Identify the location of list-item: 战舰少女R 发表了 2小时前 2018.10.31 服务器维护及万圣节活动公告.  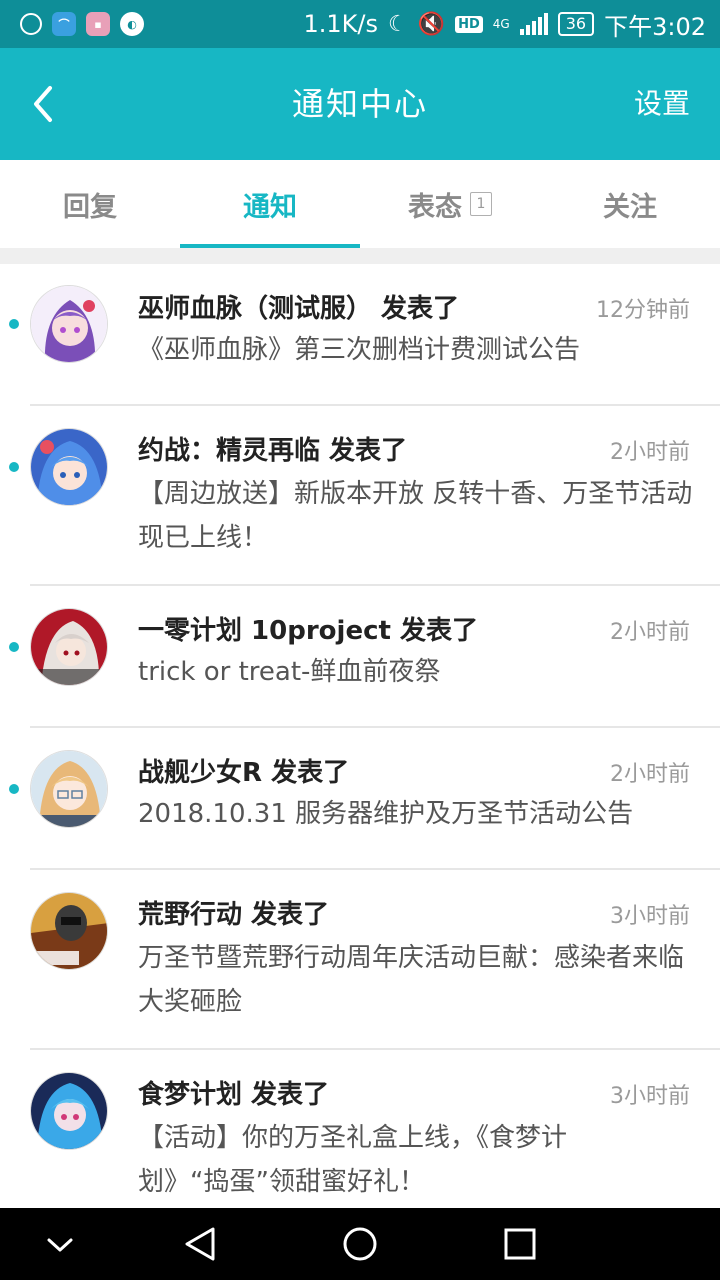
(360, 799).